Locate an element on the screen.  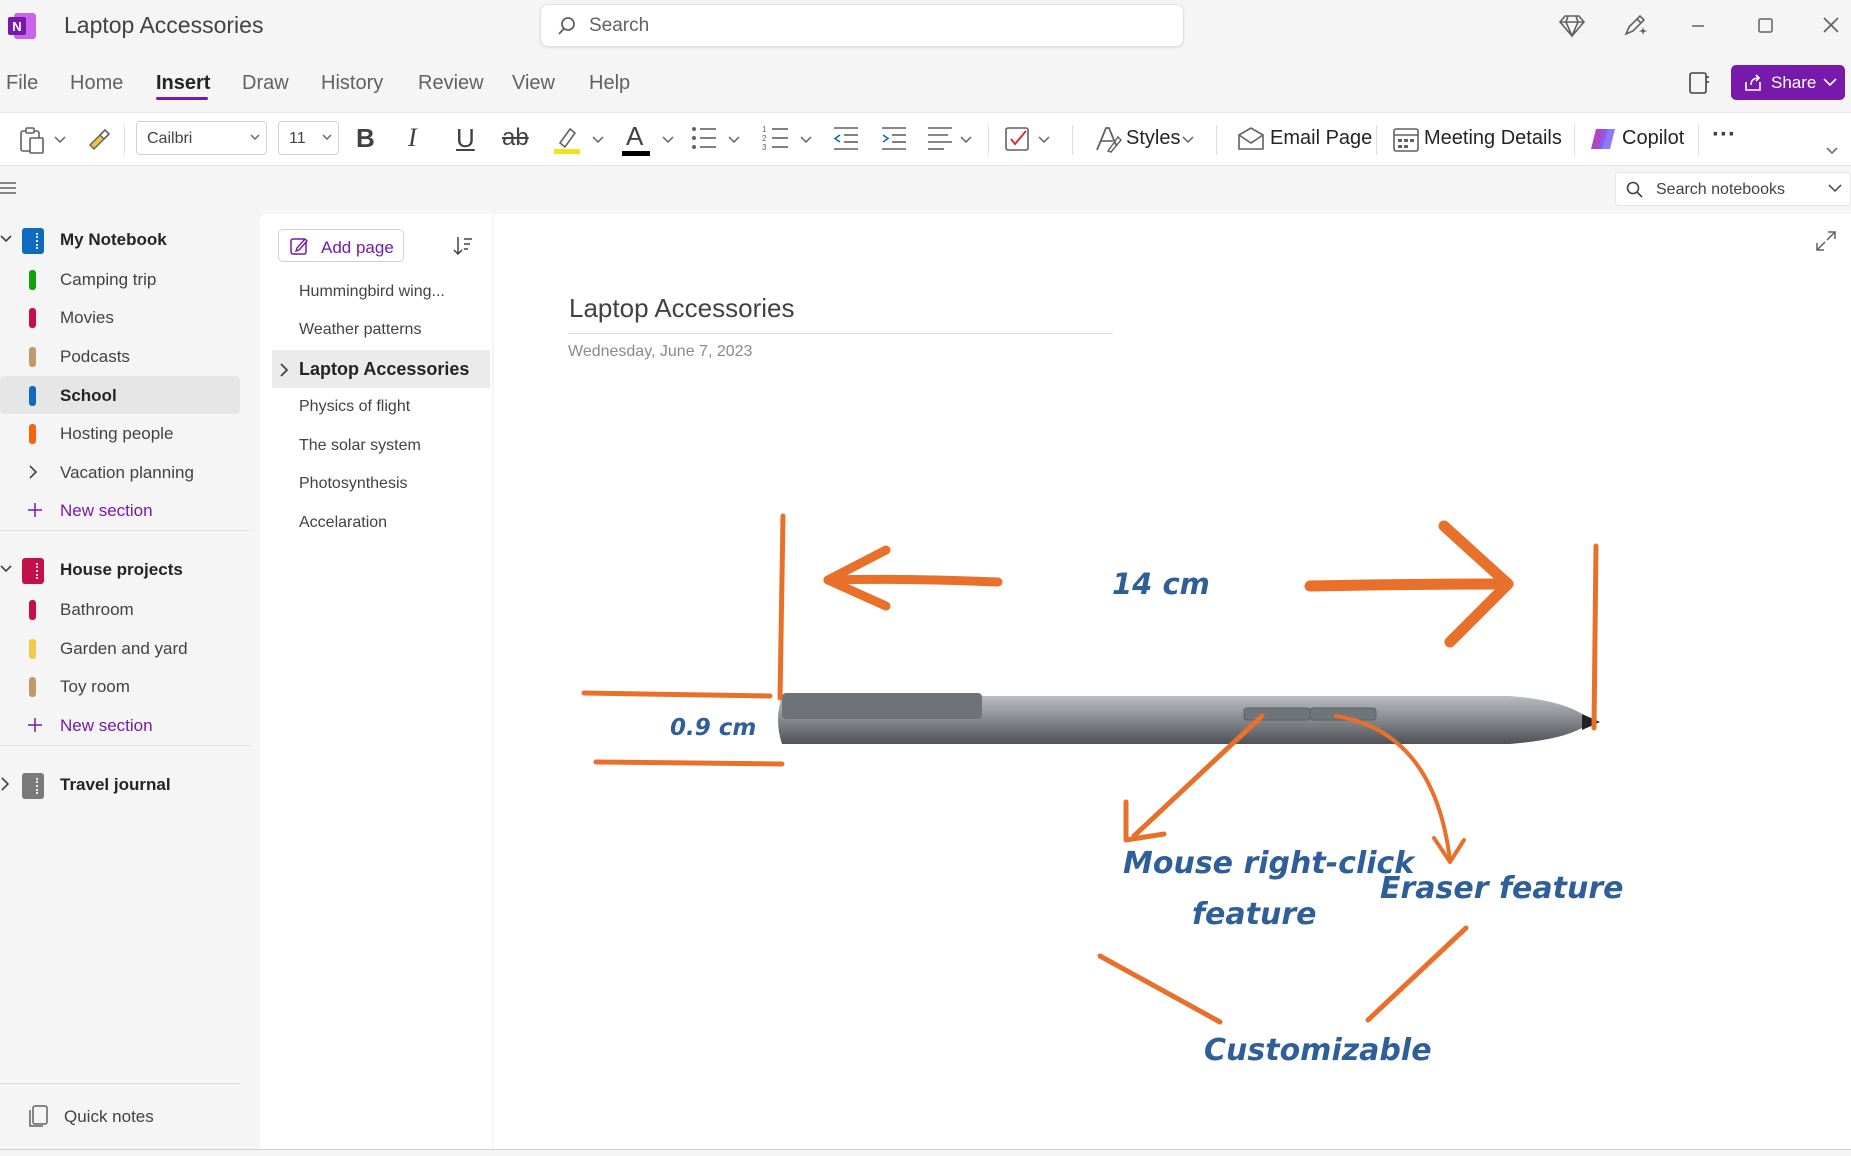
font-color-swatch is located at coordinates (636, 153).